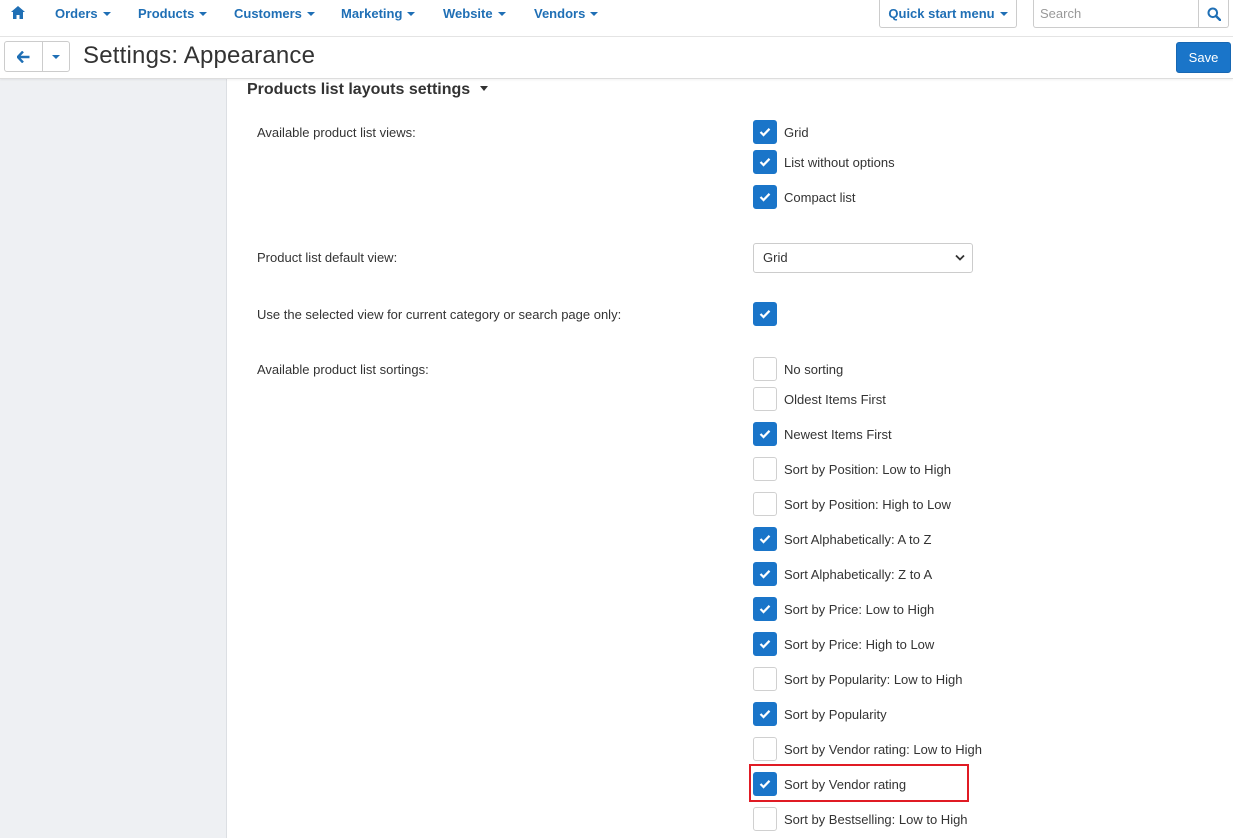 The width and height of the screenshot is (1233, 838). Describe the element at coordinates (76, 13) in the screenshot. I see `nav-orders-label: Orders` at that location.